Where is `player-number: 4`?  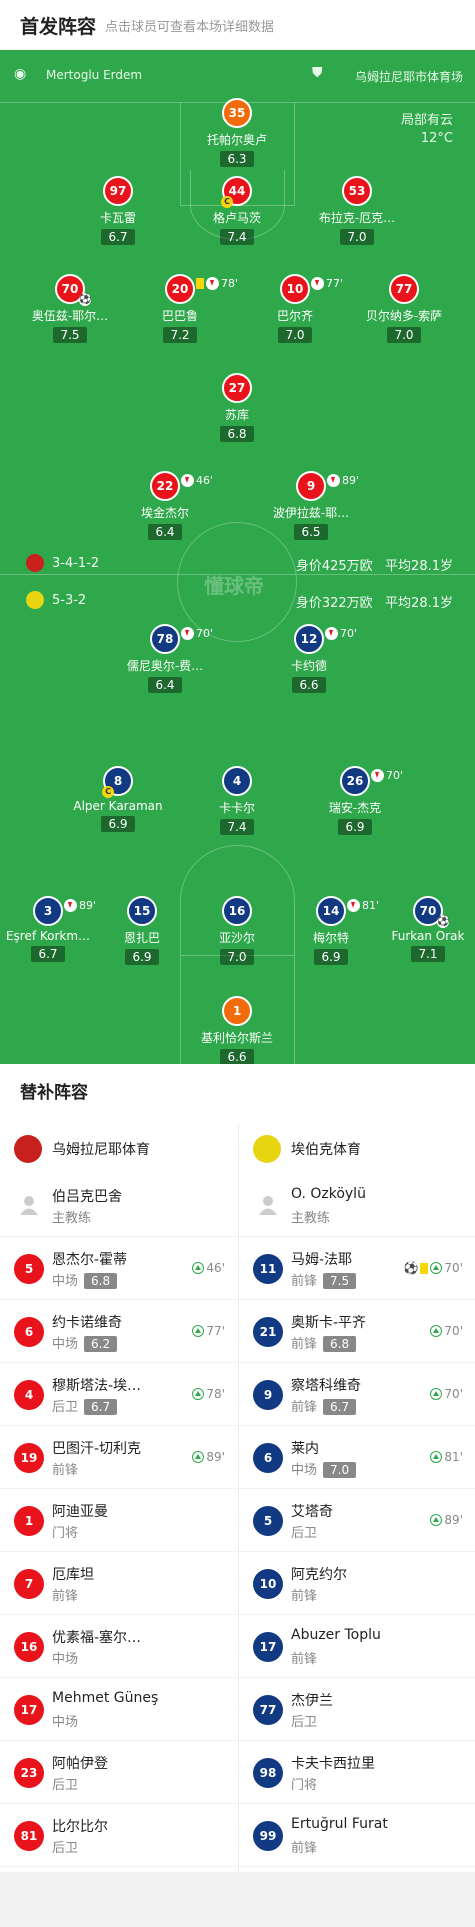 player-number: 4 is located at coordinates (237, 781).